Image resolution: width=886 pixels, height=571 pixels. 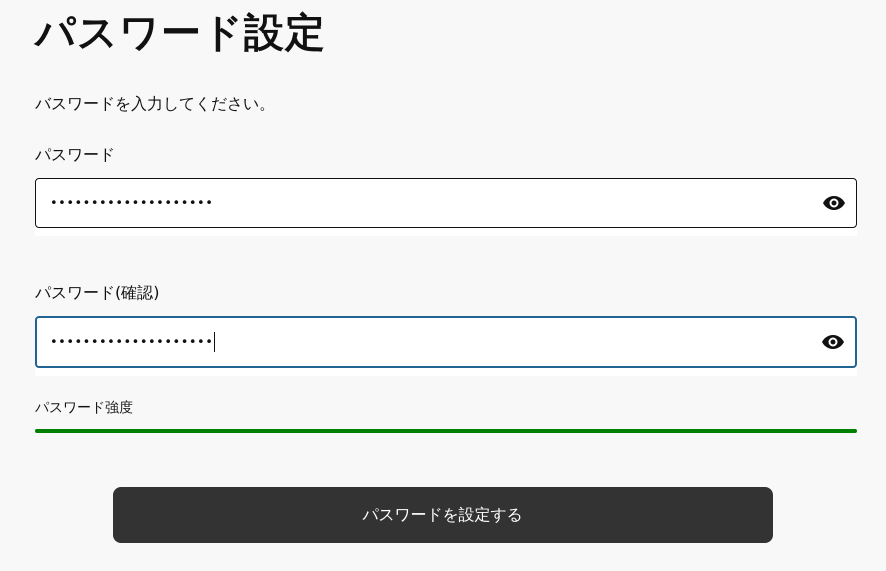 I want to click on strength-label: パスワード強度, so click(x=84, y=408).